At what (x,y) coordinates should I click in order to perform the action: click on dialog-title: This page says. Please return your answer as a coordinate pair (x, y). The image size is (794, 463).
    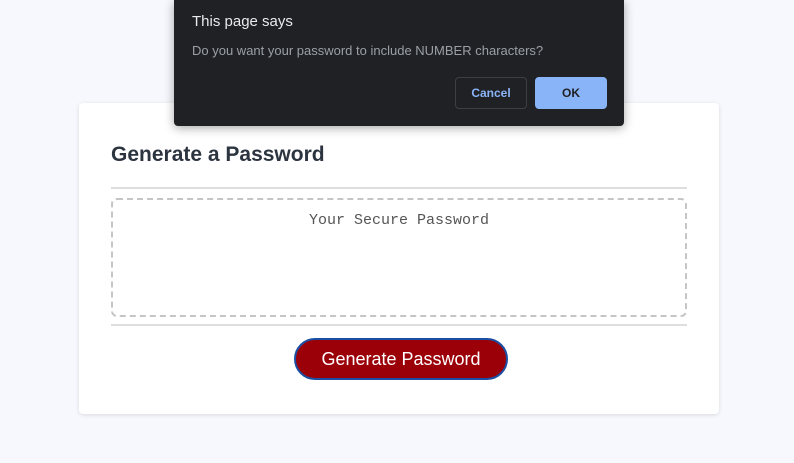
    Looking at the image, I should click on (242, 21).